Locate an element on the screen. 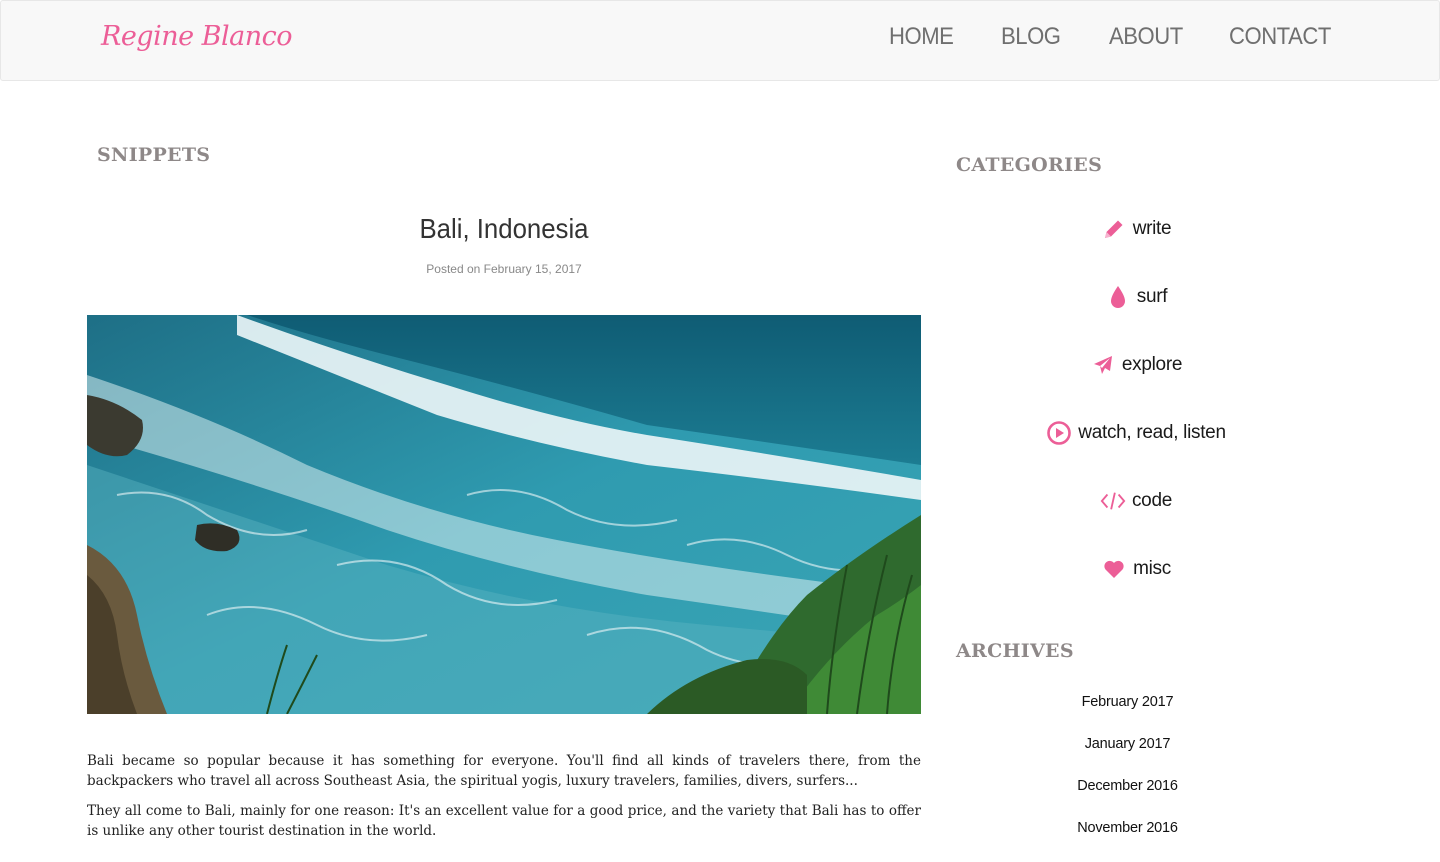  nav-home-link: HOME is located at coordinates (921, 37).